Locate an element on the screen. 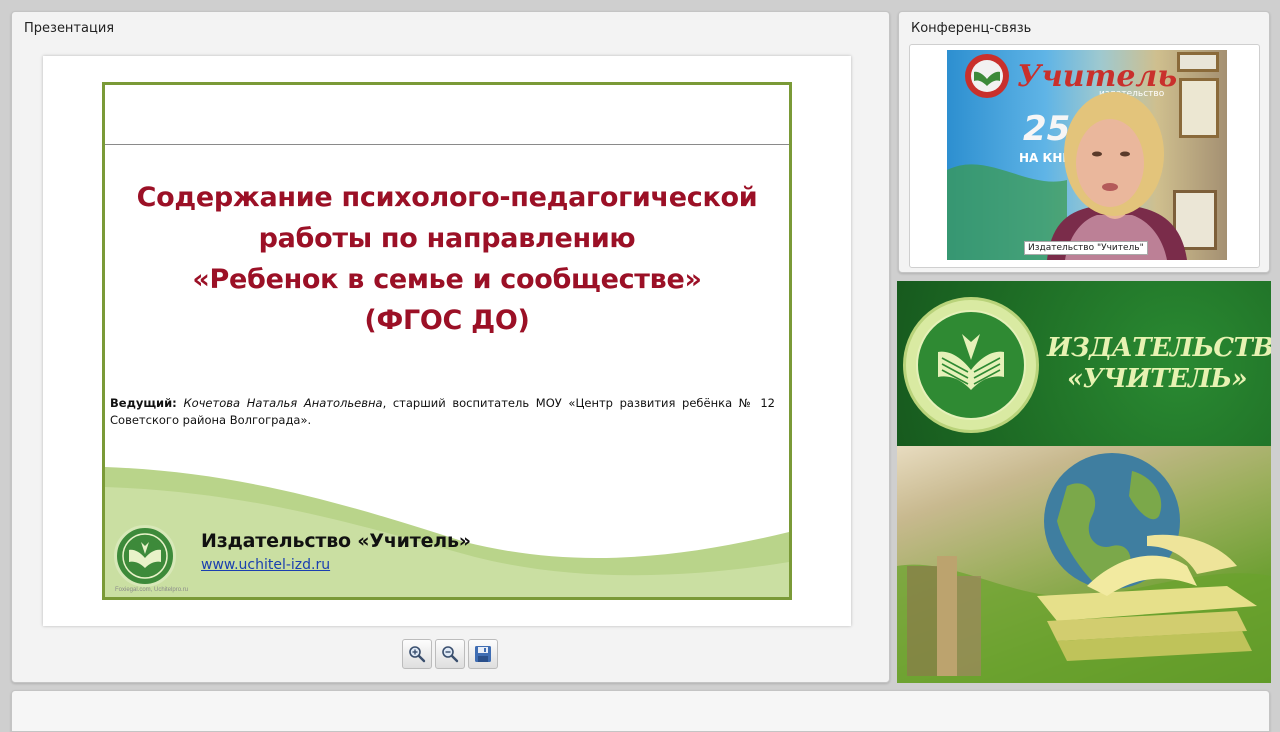 The width and height of the screenshot is (1280, 732). publisher-logo is located at coordinates (145, 556).